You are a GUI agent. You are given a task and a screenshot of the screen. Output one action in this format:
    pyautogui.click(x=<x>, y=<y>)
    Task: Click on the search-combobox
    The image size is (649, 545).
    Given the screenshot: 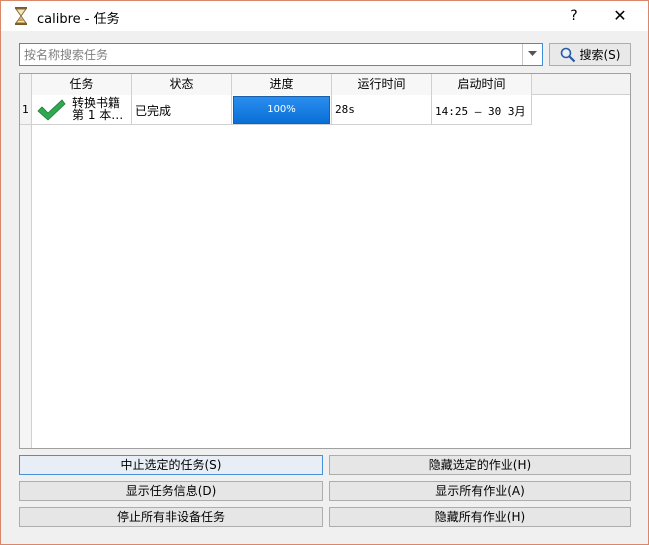 What is the action you would take?
    pyautogui.click(x=281, y=54)
    